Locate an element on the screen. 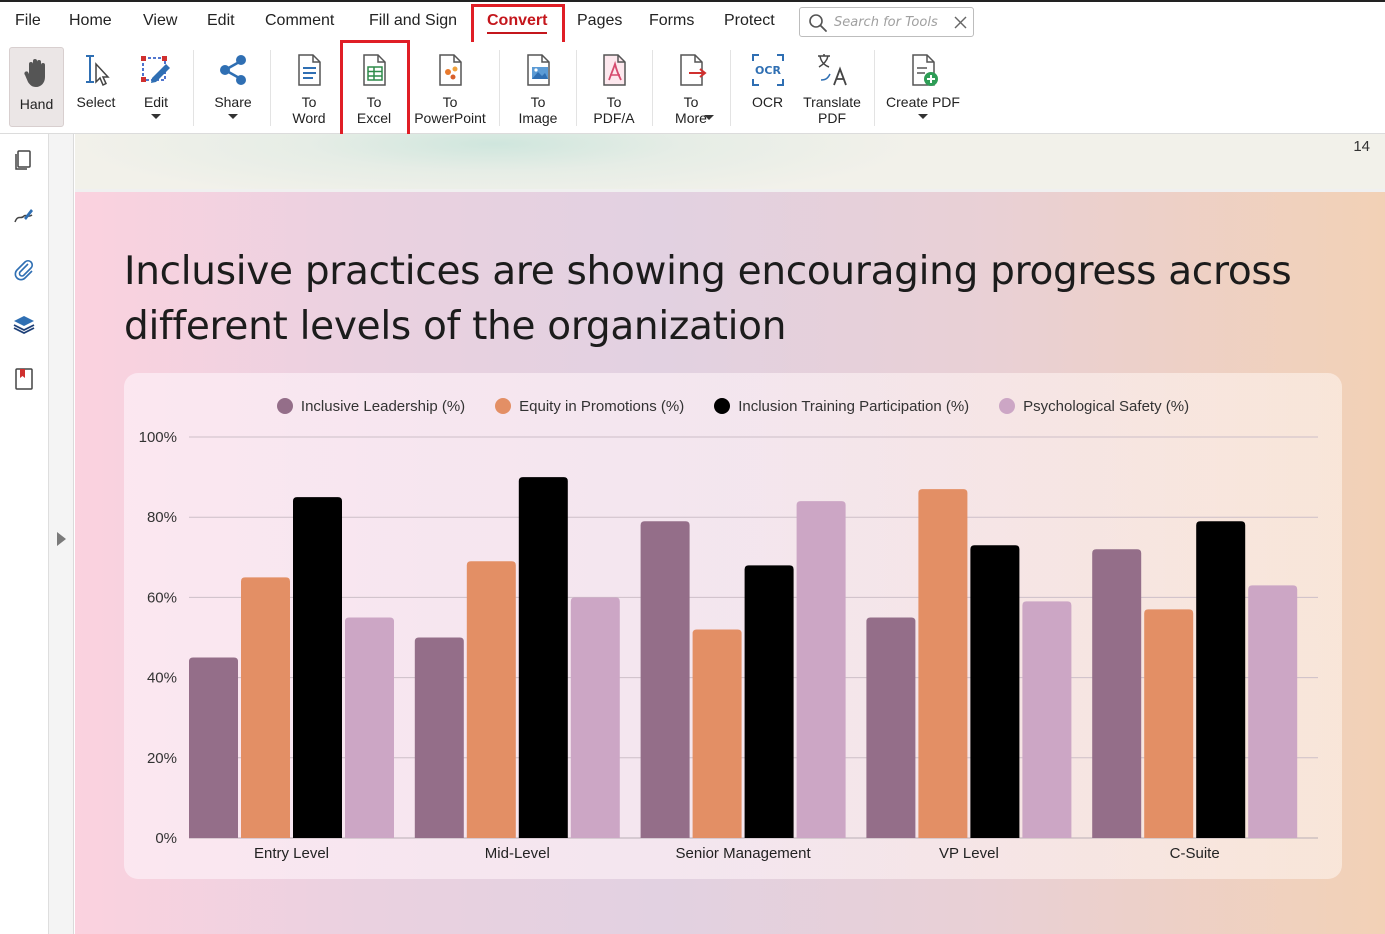  x-tick-label: VP Level is located at coordinates (969, 853).